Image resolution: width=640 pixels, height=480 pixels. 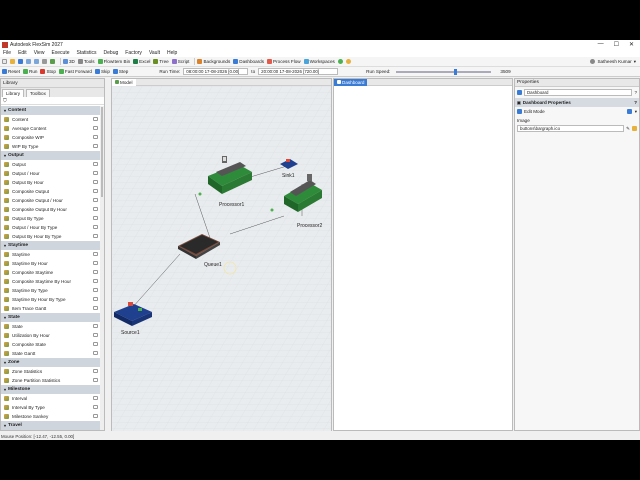 What do you see at coordinates (601, 44) in the screenshot?
I see `minimize-button: —` at bounding box center [601, 44].